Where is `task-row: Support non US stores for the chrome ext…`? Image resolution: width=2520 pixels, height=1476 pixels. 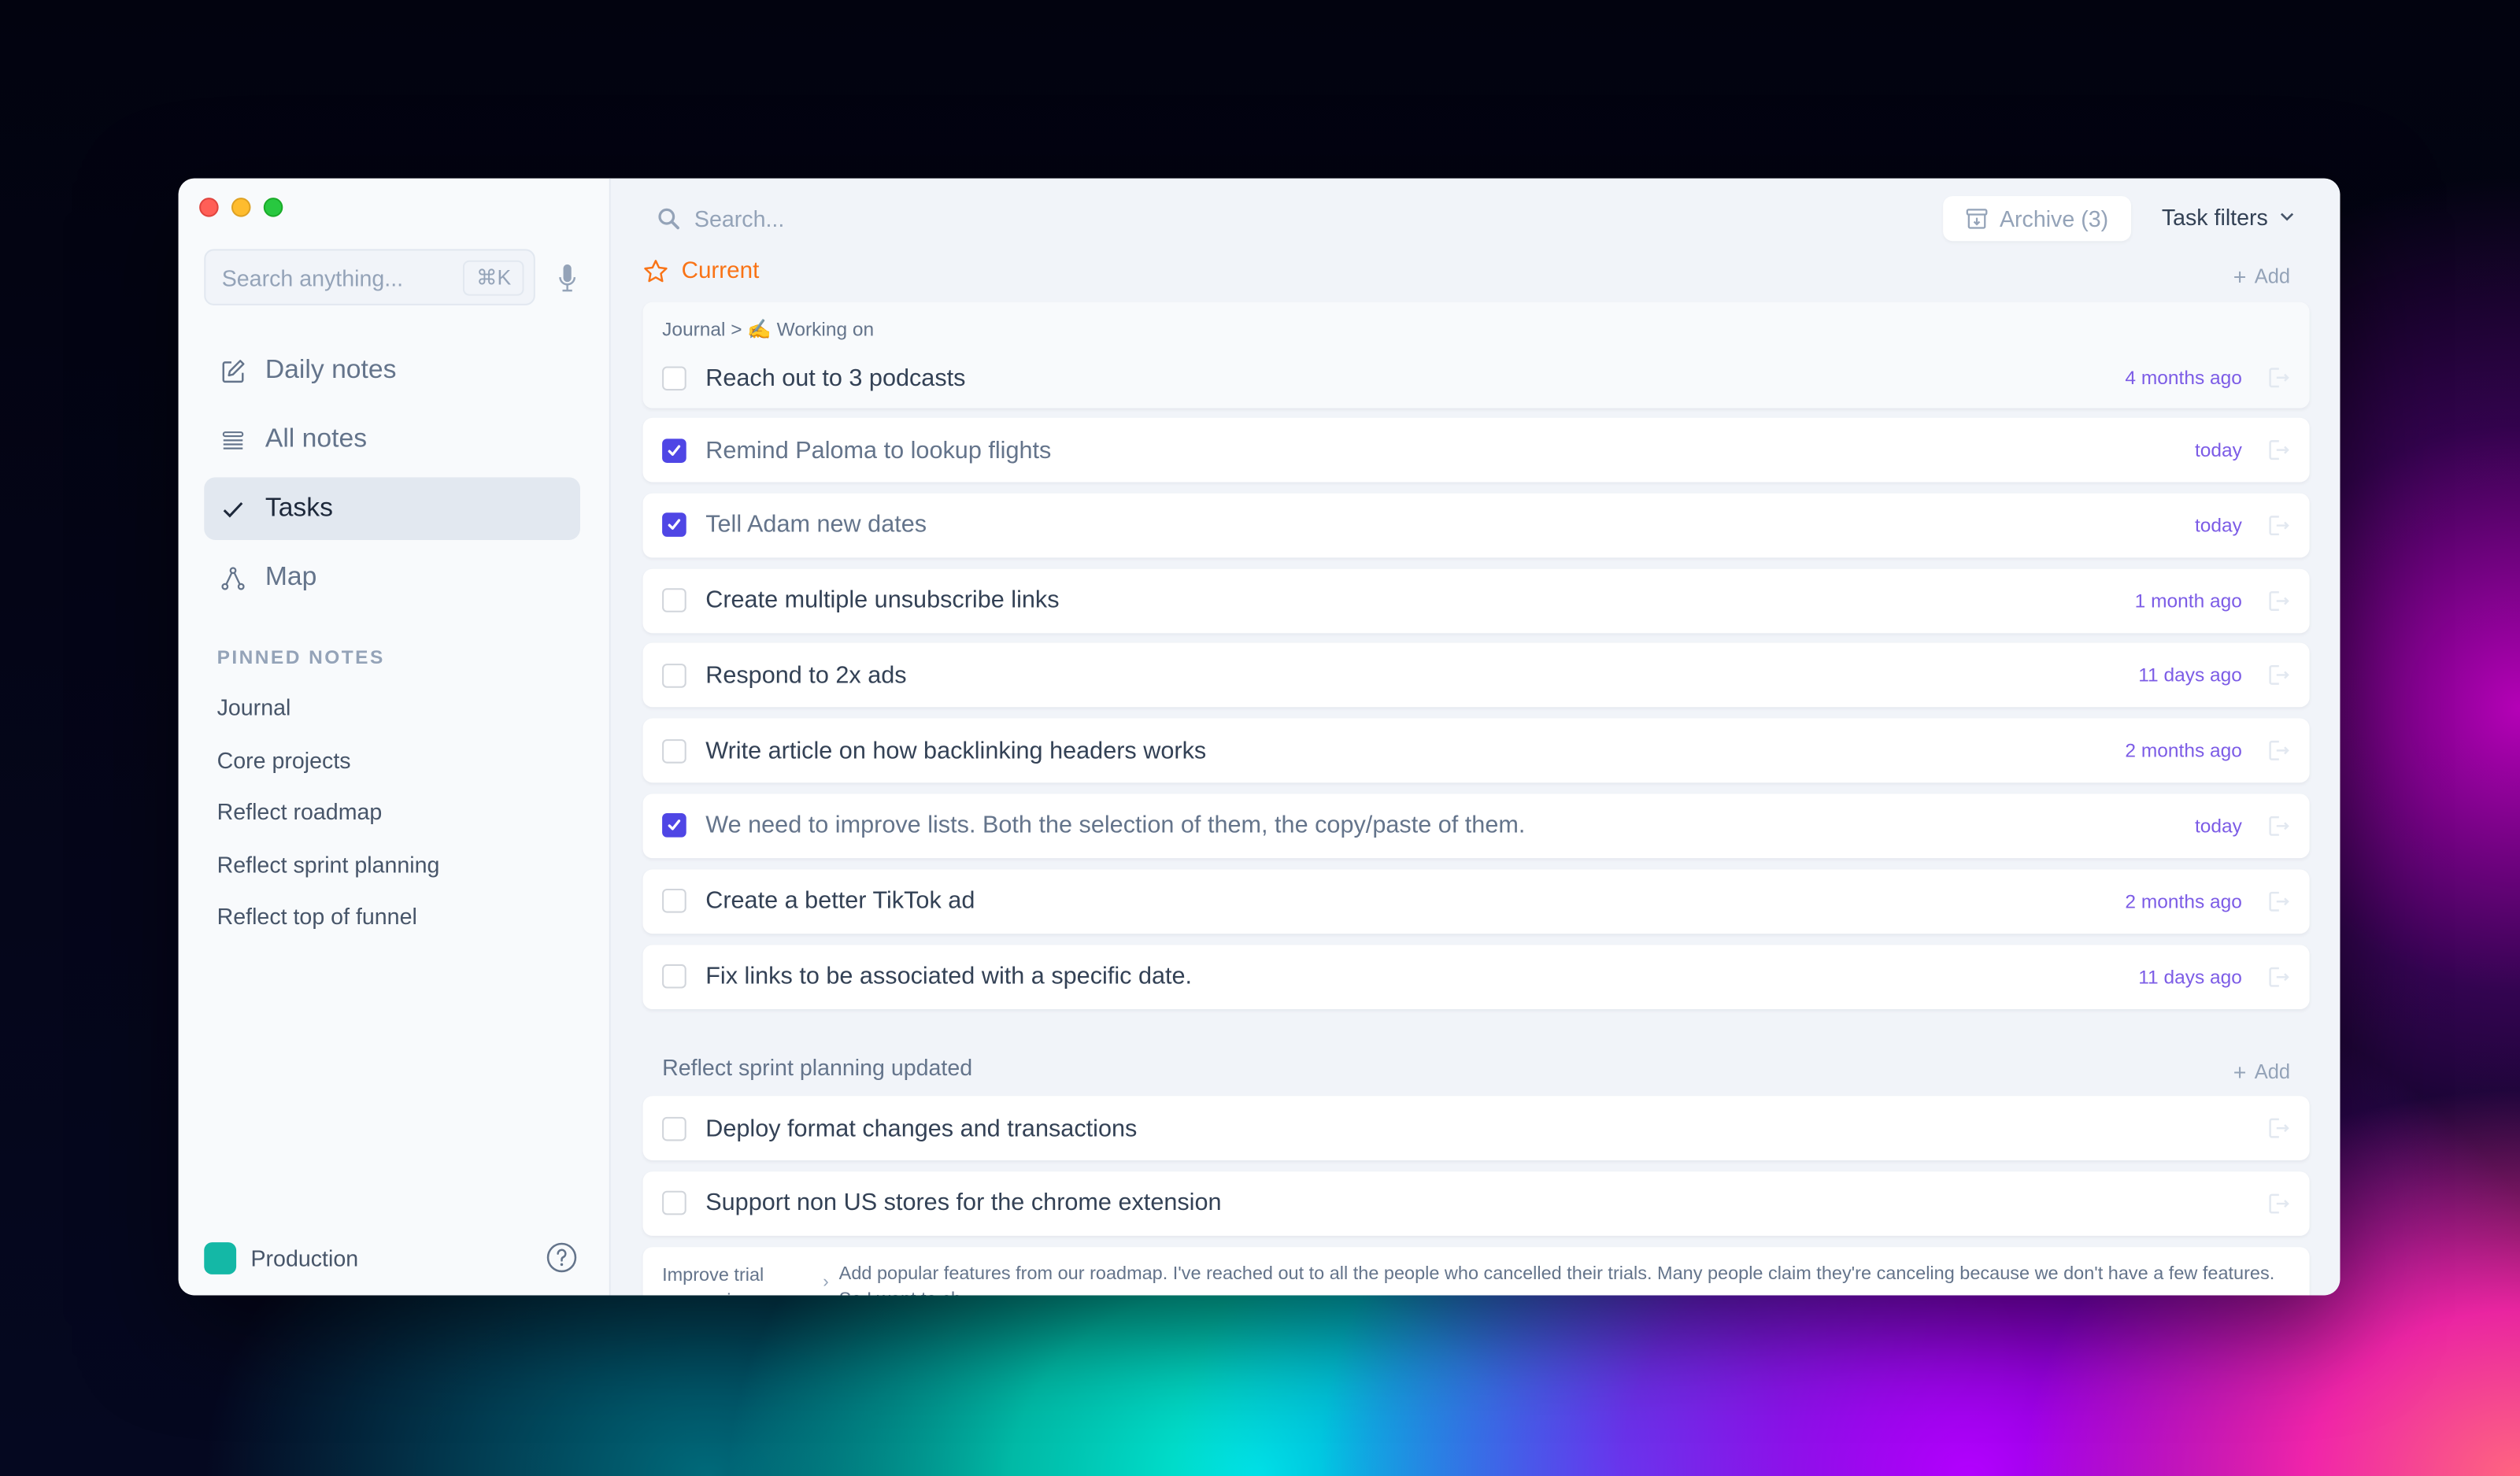 task-row: Support non US stores for the chrome ext… is located at coordinates (1476, 1203).